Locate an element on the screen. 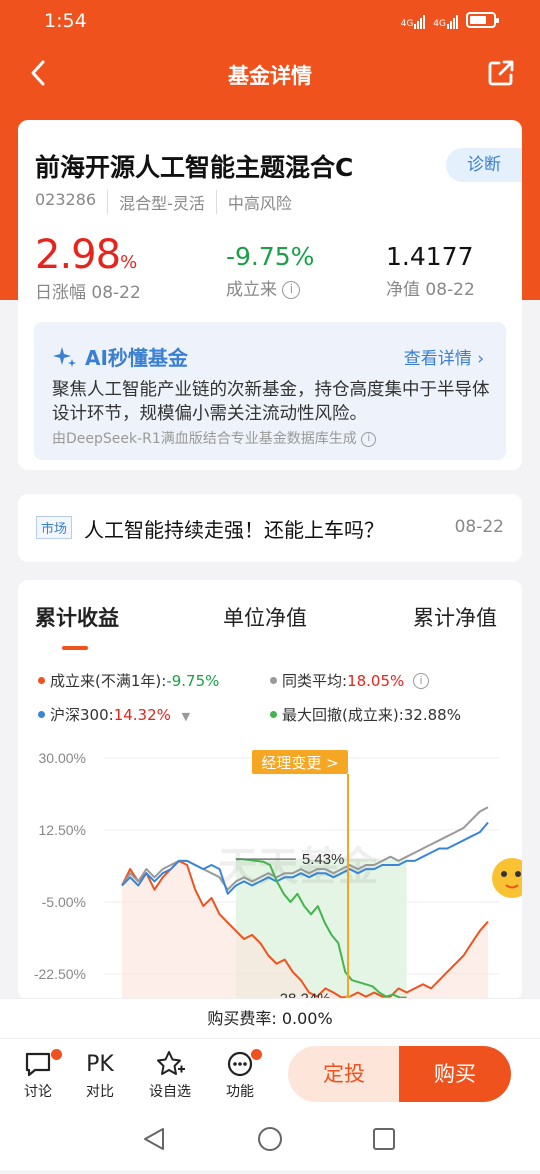 This screenshot has width=540, height=1174. home-nav-icon is located at coordinates (270, 1139).